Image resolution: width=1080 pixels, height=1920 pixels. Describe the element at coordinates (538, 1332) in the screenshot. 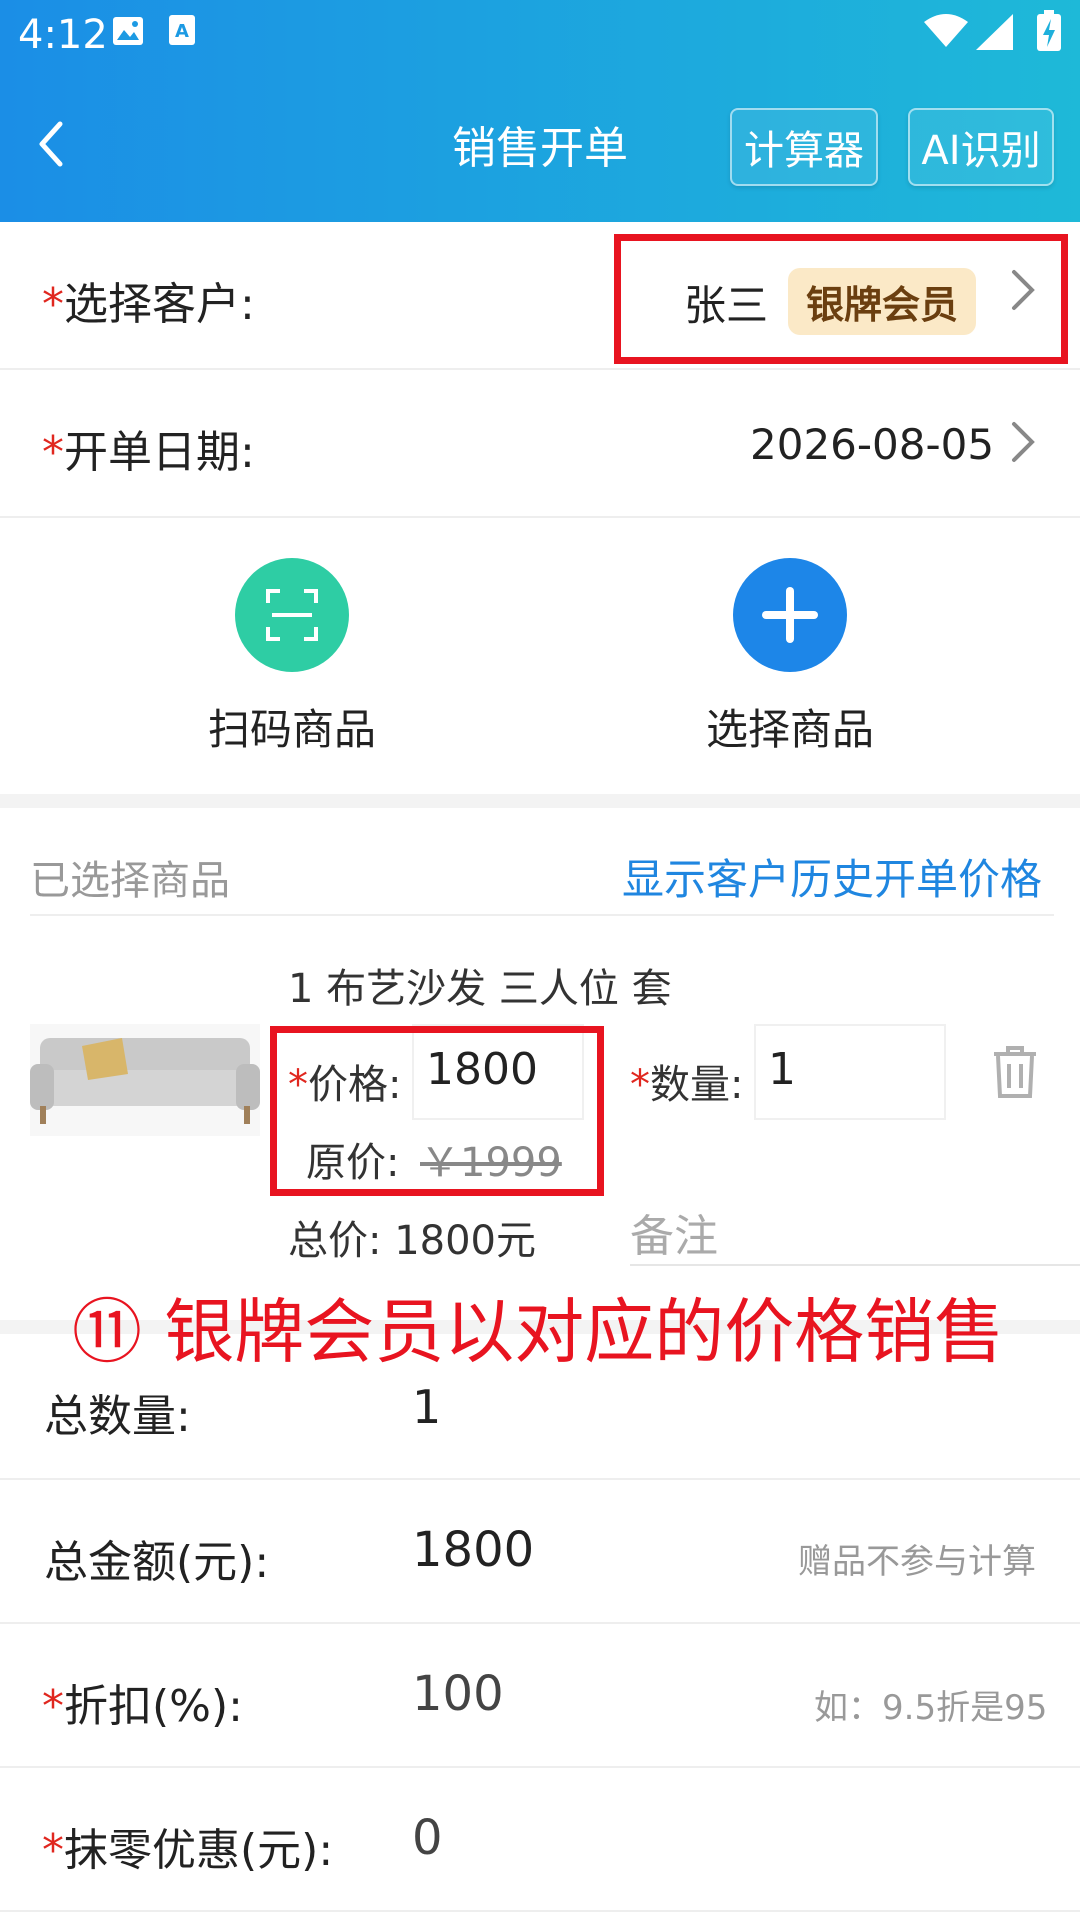

I see `annotation-text: ⑪ 银牌会员以对应的价格销售` at that location.